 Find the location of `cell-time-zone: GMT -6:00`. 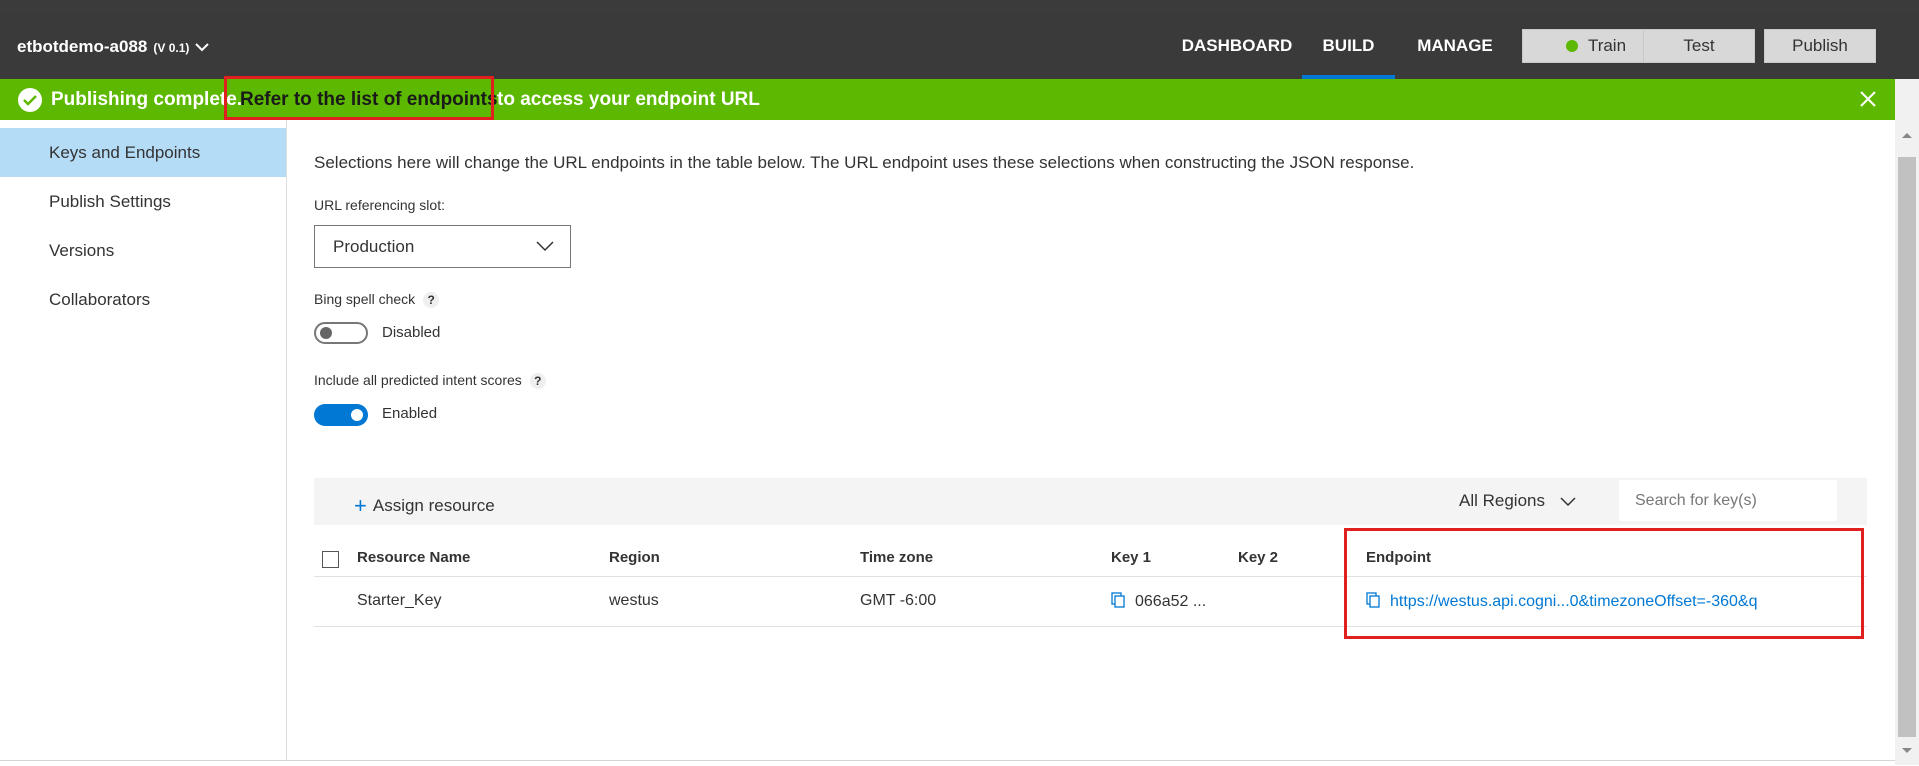

cell-time-zone: GMT -6:00 is located at coordinates (898, 600).